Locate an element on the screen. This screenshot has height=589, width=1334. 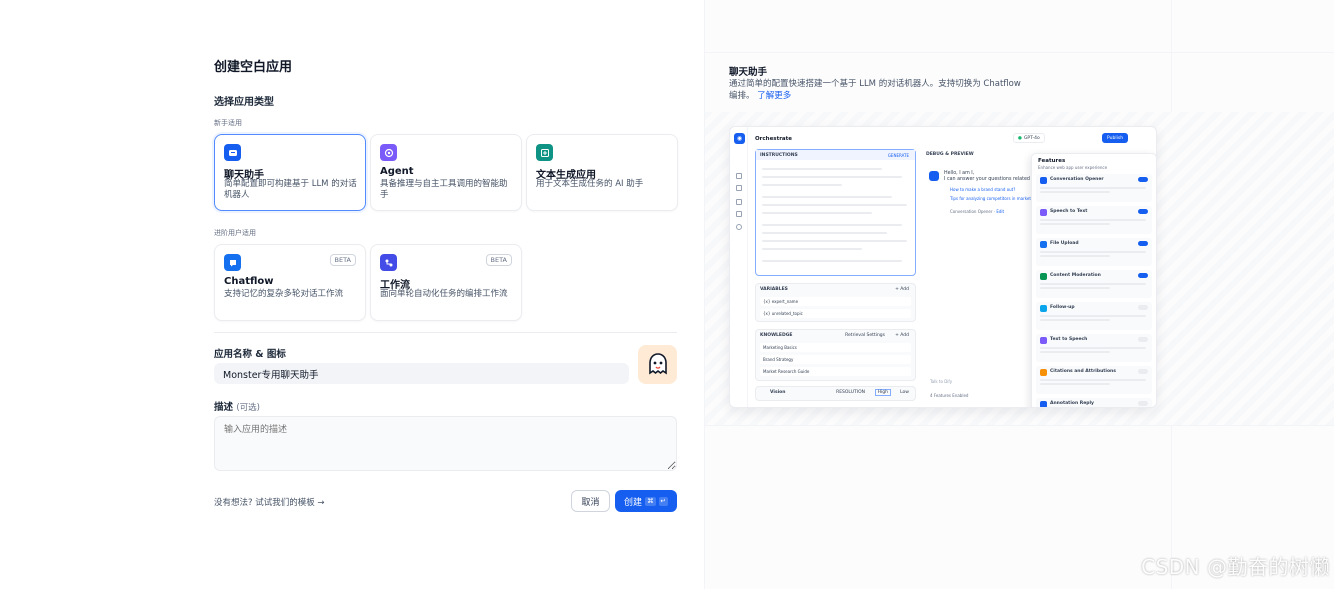
app-type-card-chatflow: BETA Chatflow 支持记忆的复杂多轮对话工作流 is located at coordinates (290, 282).